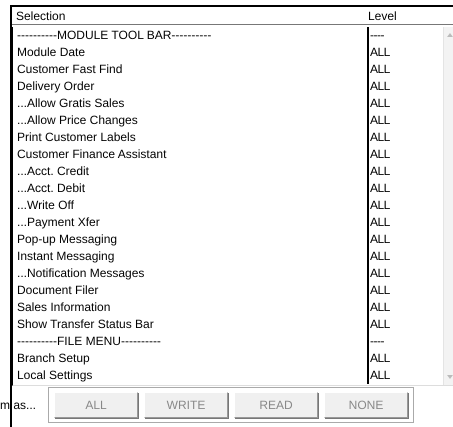 This screenshot has height=427, width=453. What do you see at coordinates (191, 222) in the screenshot?
I see `table-cell: ...Payment Xfer` at bounding box center [191, 222].